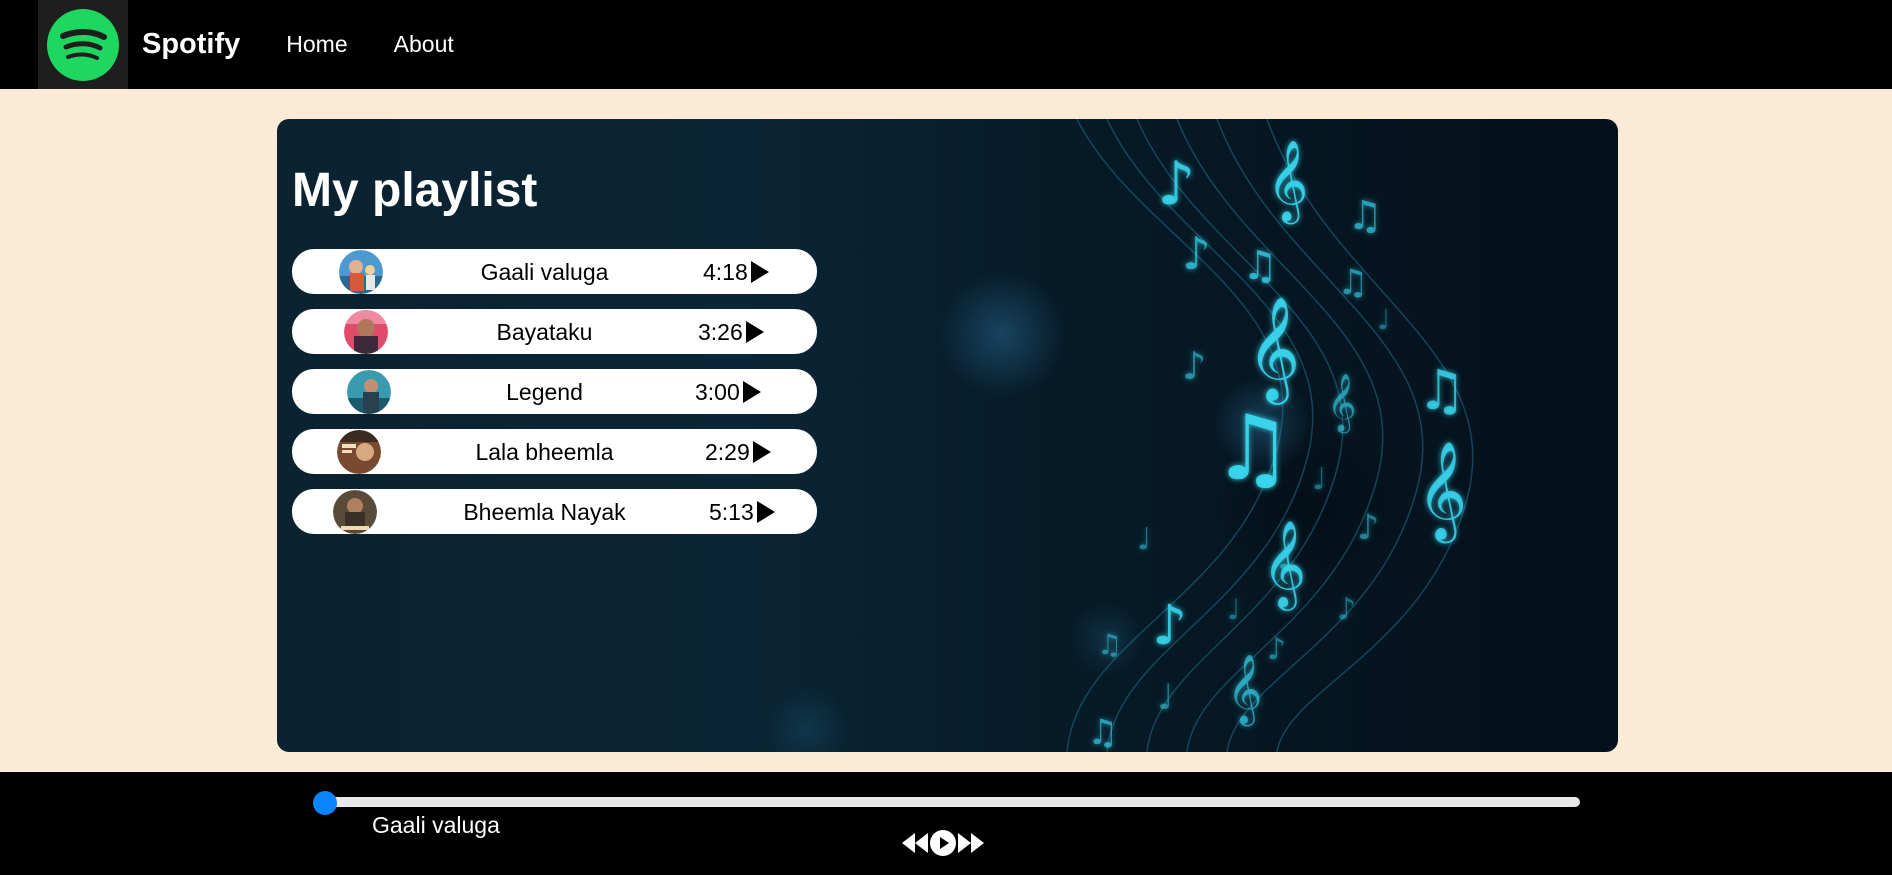  Describe the element at coordinates (717, 392) in the screenshot. I see `song-duration: 3:00` at that location.